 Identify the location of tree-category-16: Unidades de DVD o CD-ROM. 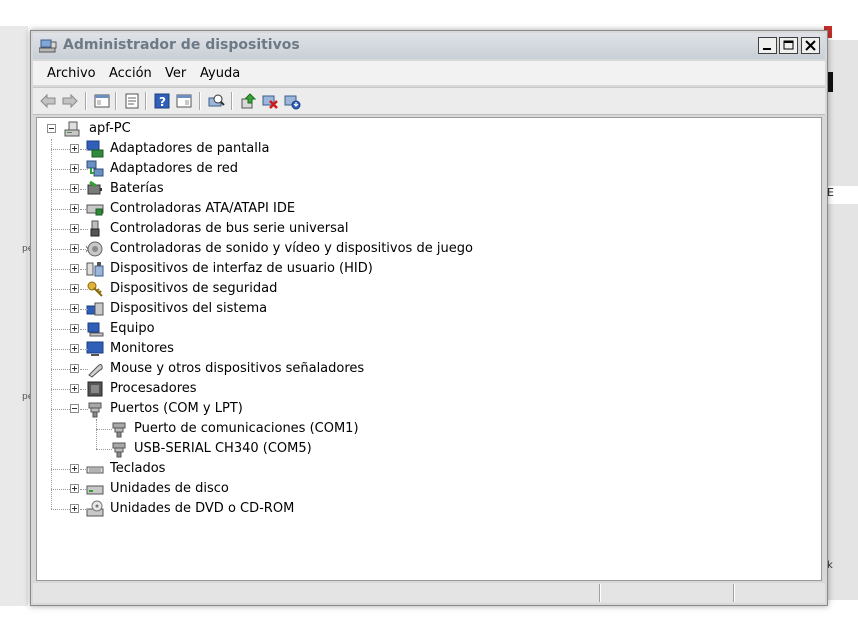
(350, 509).